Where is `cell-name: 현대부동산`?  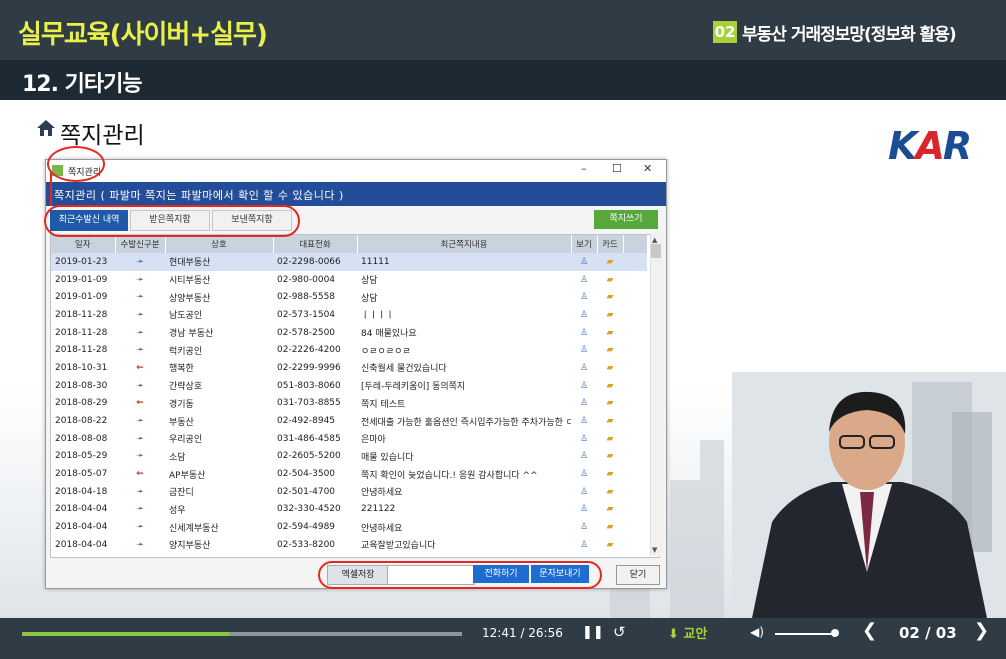 cell-name: 현대부동산 is located at coordinates (219, 262).